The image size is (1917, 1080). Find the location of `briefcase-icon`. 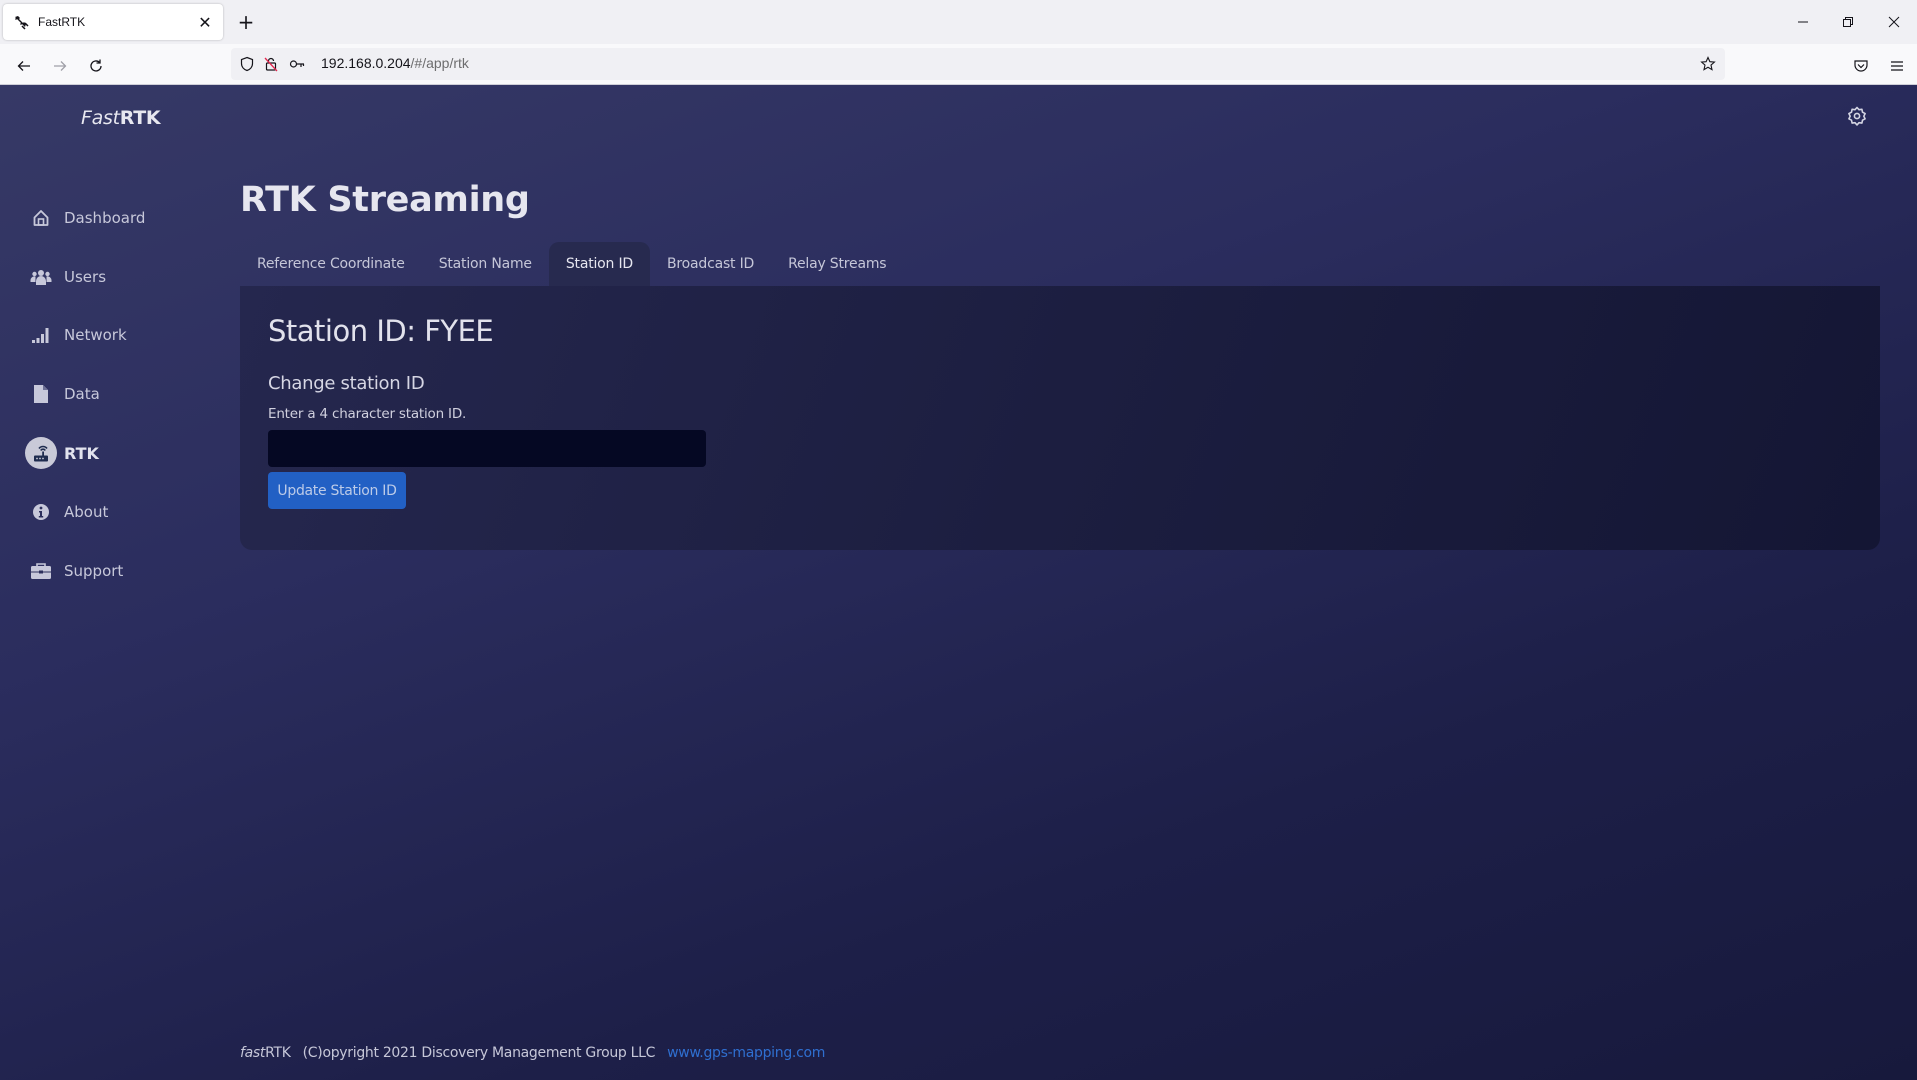

briefcase-icon is located at coordinates (41, 571).